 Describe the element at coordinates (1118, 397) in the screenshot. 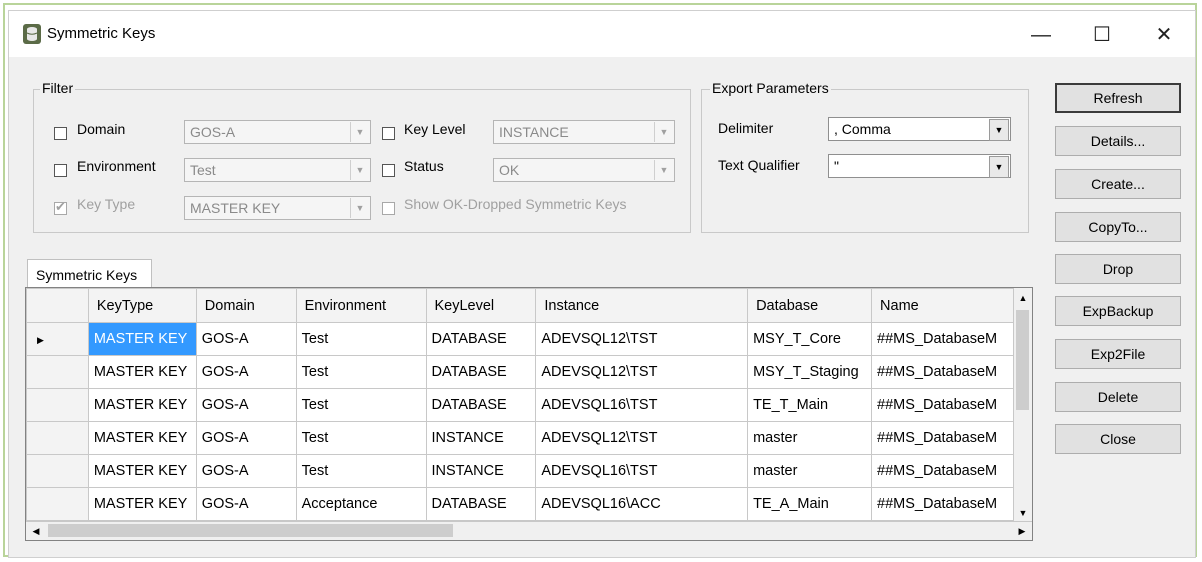

I see `delete-button: Delete` at that location.